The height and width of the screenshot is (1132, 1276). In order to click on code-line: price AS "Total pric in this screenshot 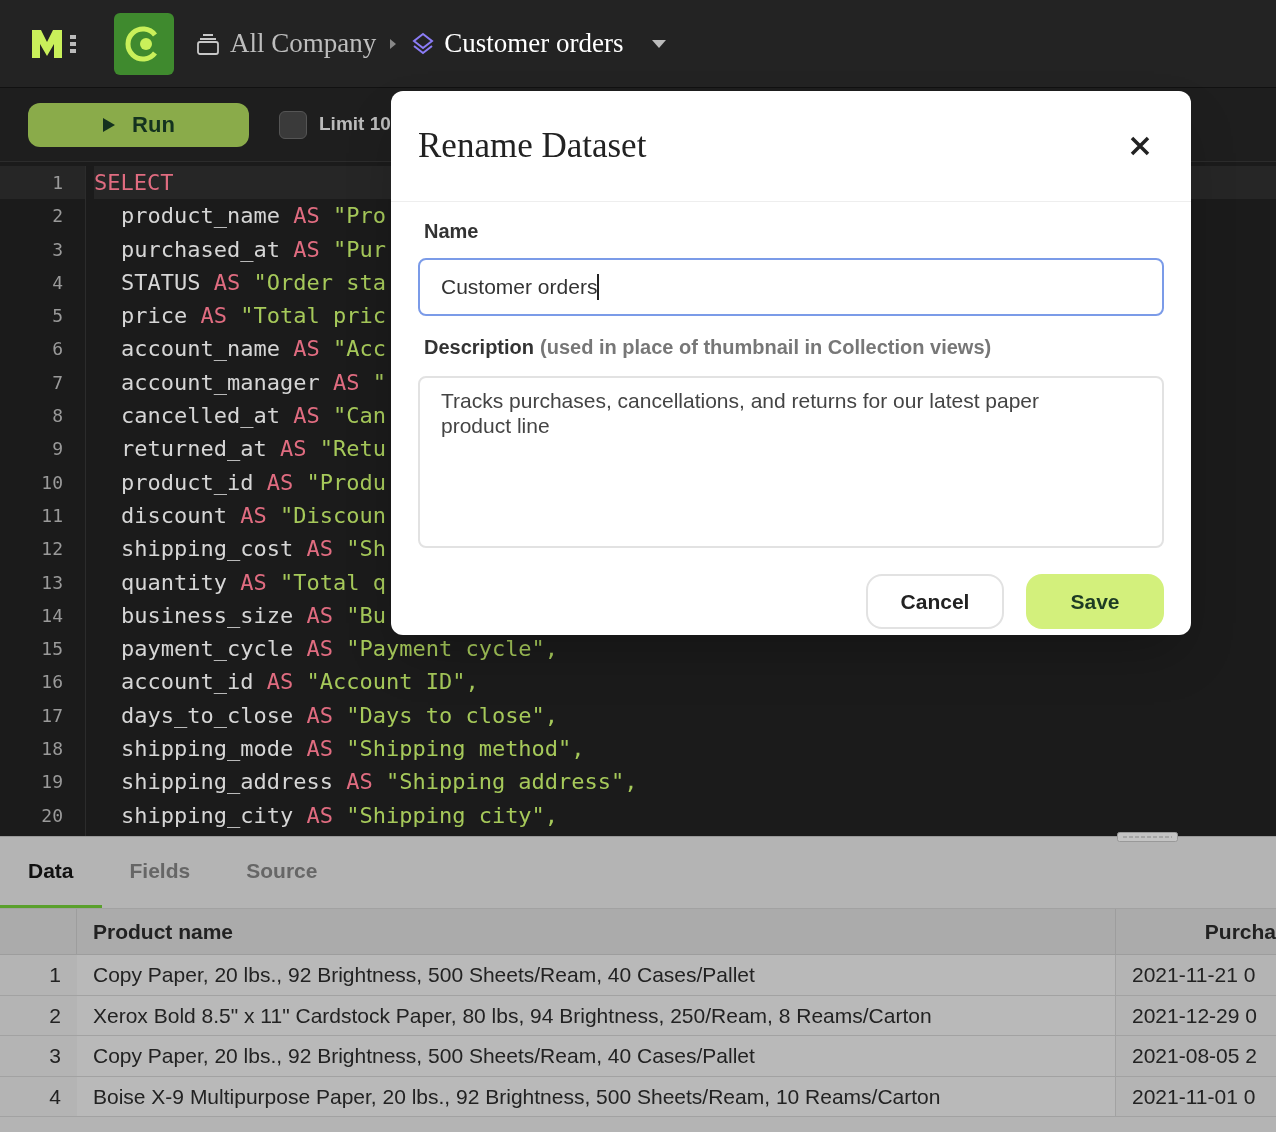, I will do `click(253, 316)`.